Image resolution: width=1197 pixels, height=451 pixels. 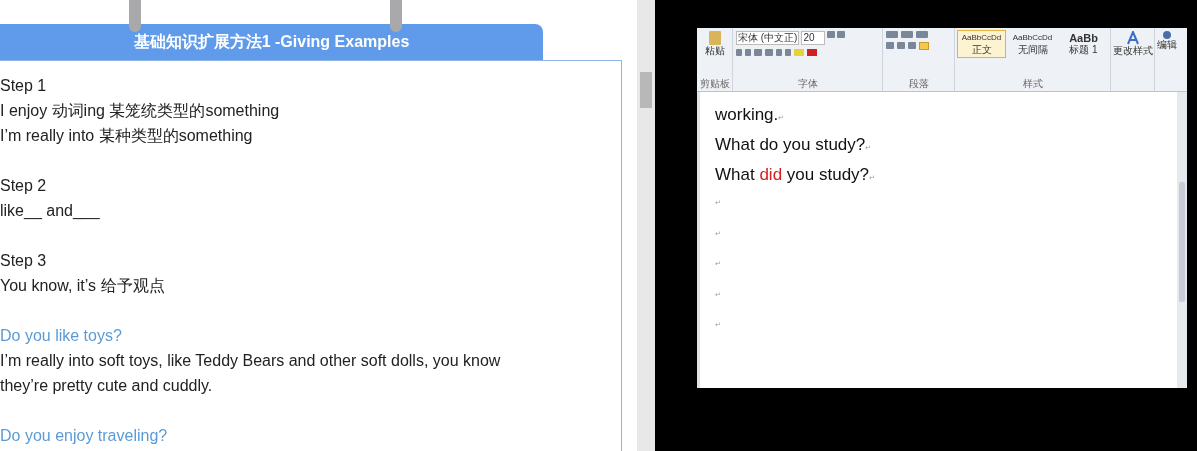 What do you see at coordinates (813, 38) in the screenshot?
I see `font-size-field: 20` at bounding box center [813, 38].